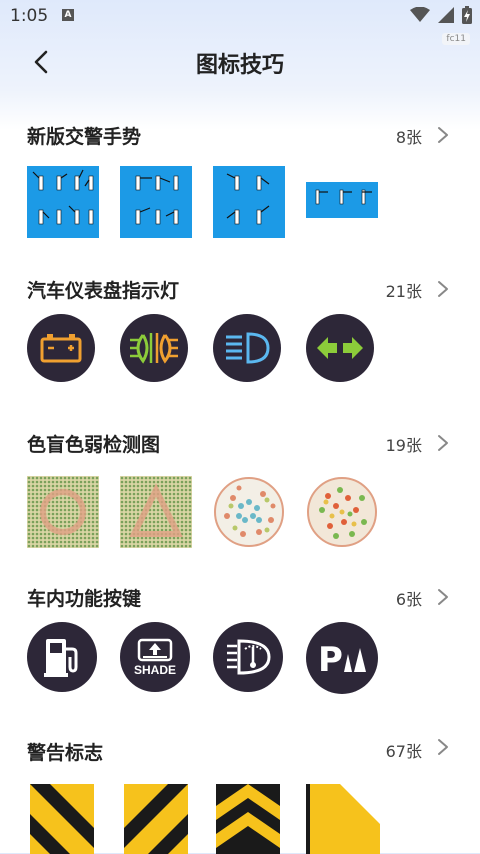 This screenshot has height=854, width=480. Describe the element at coordinates (155, 657) in the screenshot. I see `shade-icon: SHADE` at that location.